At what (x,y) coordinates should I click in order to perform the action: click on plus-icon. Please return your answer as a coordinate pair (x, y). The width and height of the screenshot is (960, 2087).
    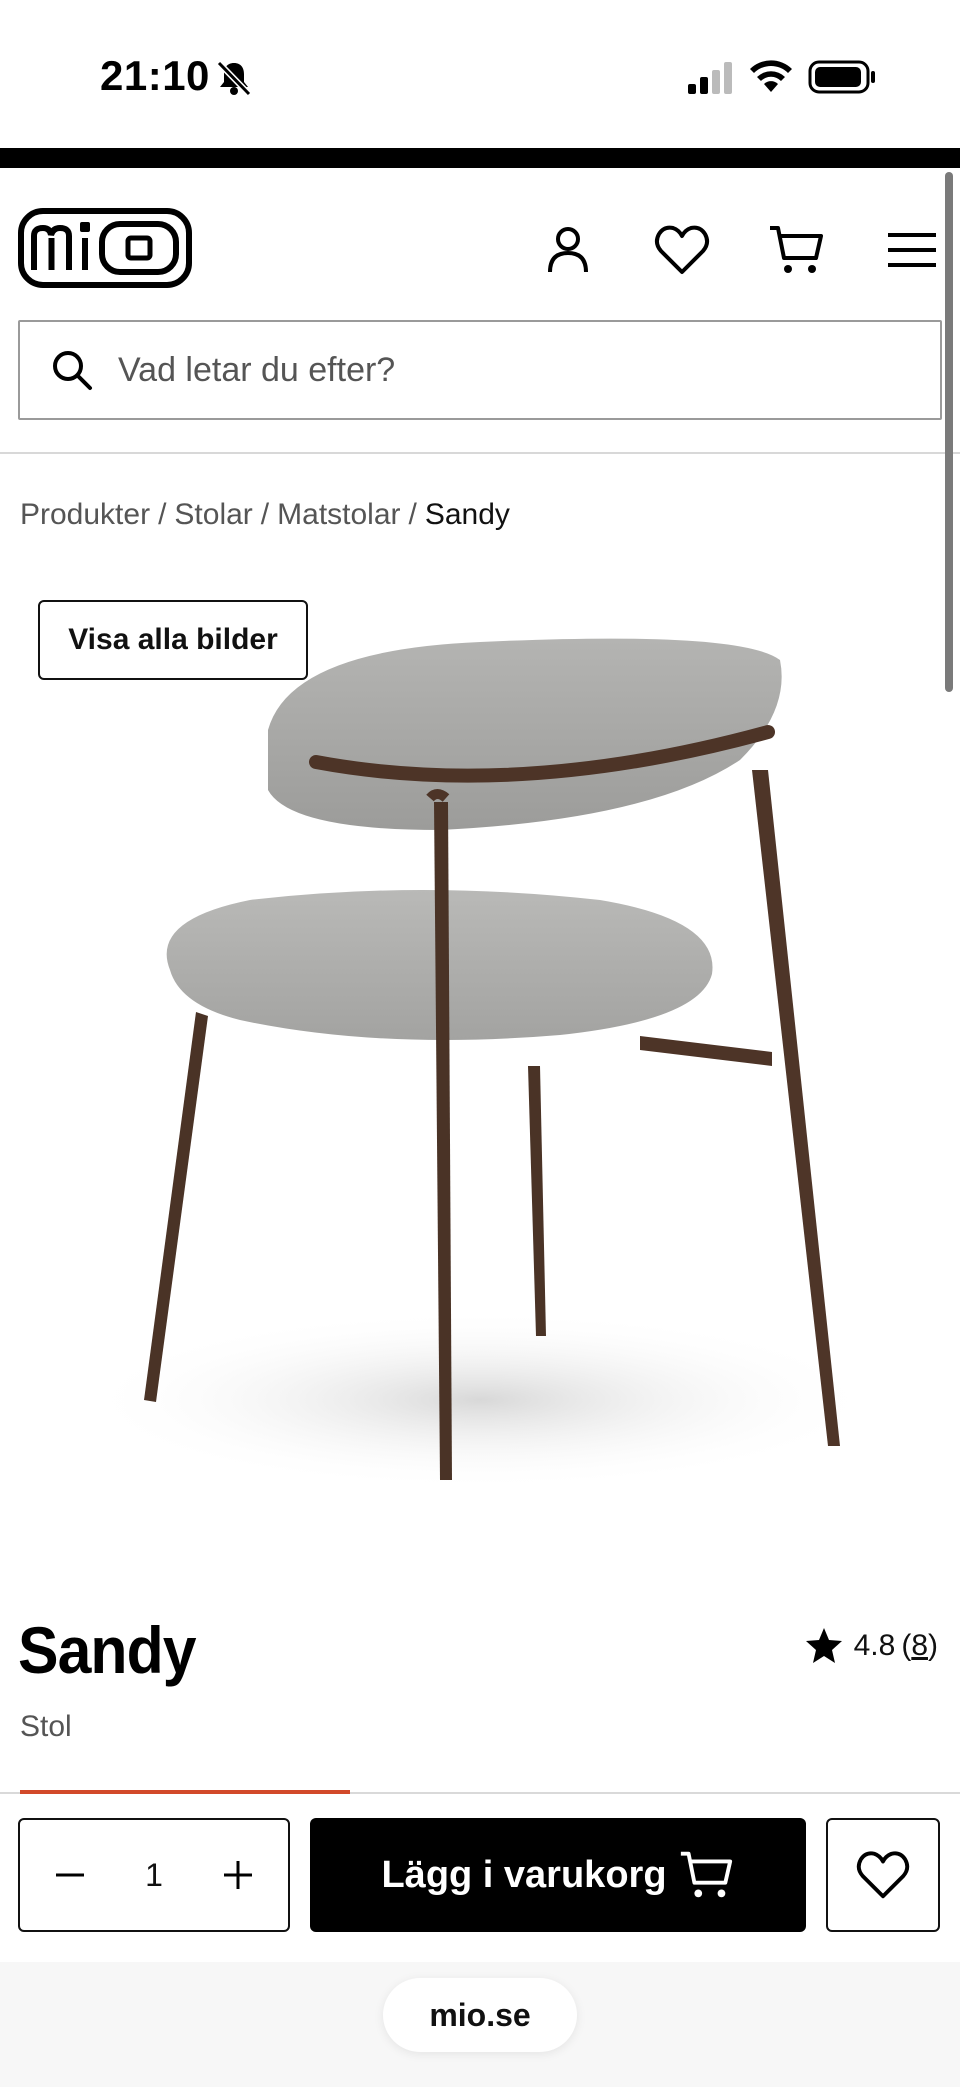
    Looking at the image, I should click on (237, 1875).